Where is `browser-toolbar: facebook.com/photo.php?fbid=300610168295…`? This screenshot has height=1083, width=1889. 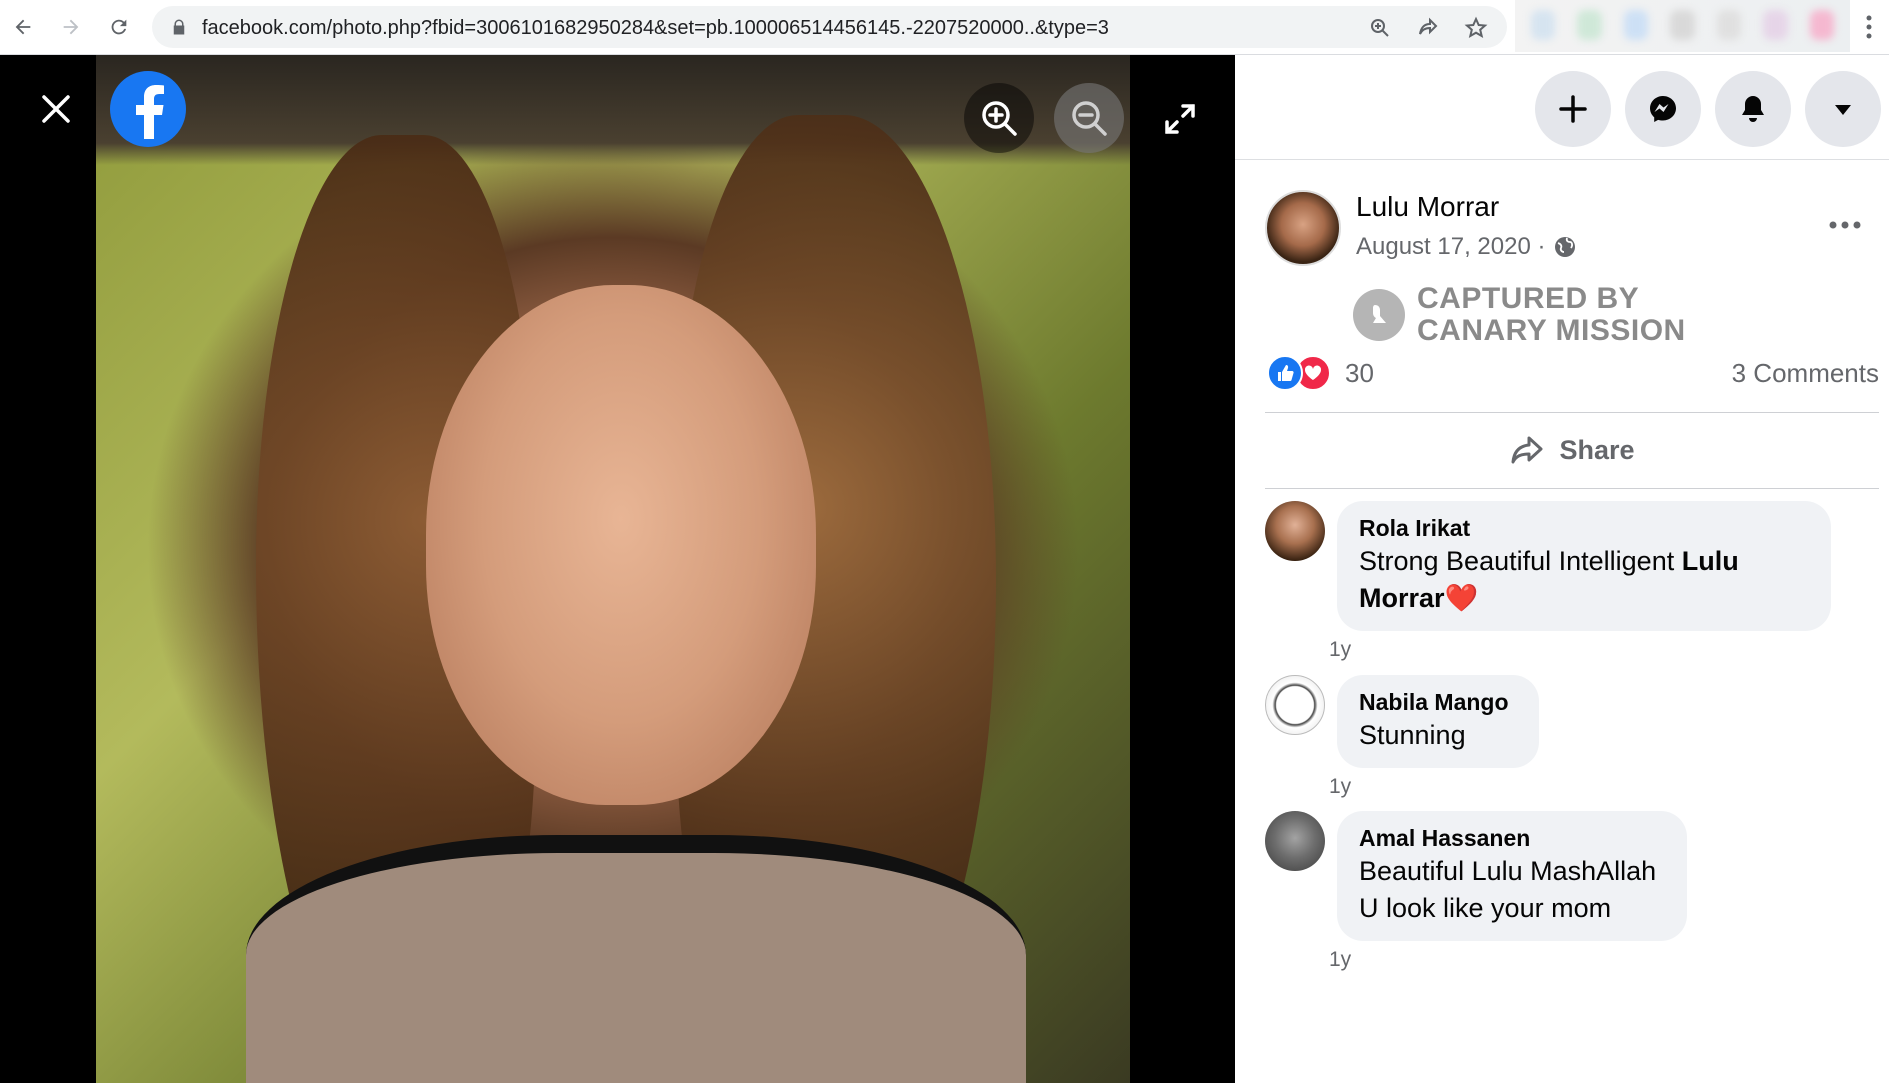
browser-toolbar: facebook.com/photo.php?fbid=300610168295… is located at coordinates (944, 27).